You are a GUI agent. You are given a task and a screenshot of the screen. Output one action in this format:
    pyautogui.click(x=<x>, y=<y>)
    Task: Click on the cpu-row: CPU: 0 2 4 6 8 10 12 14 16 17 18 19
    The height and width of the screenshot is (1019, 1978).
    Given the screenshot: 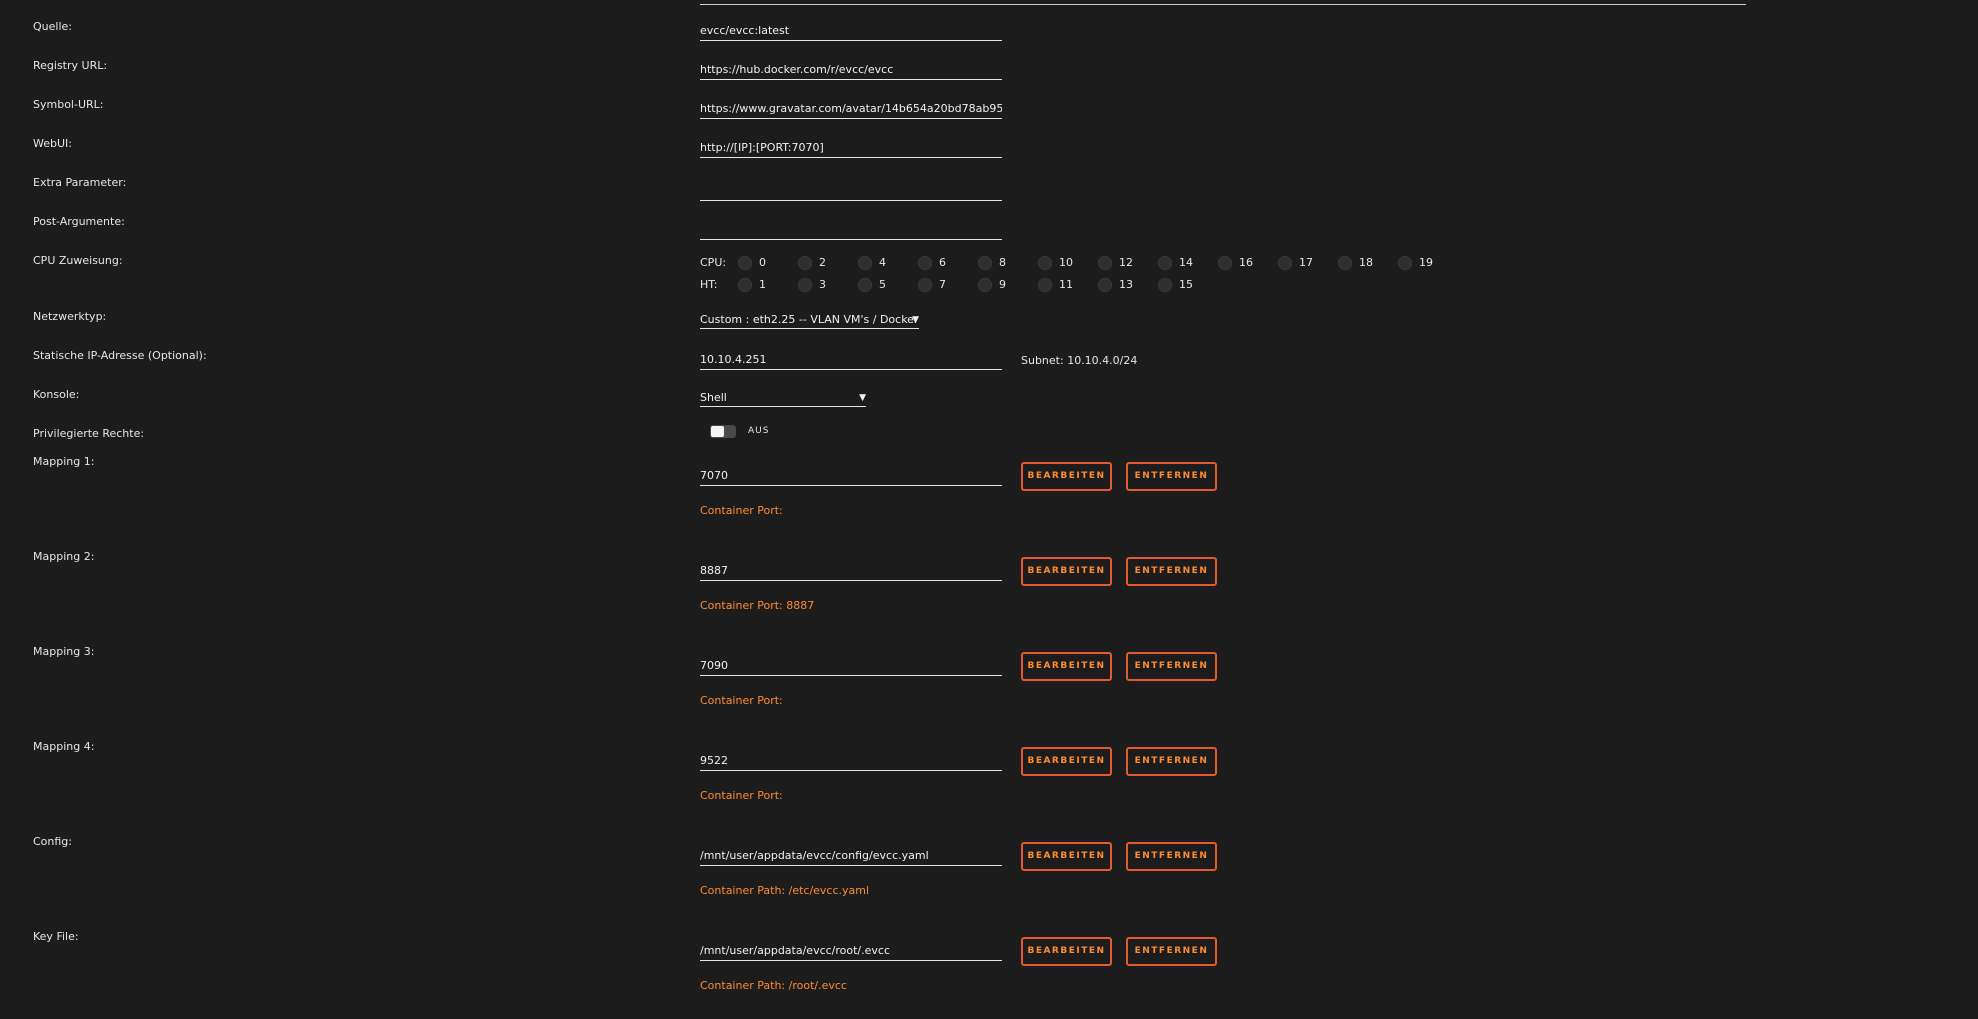 What is the action you would take?
    pyautogui.click(x=1080, y=263)
    